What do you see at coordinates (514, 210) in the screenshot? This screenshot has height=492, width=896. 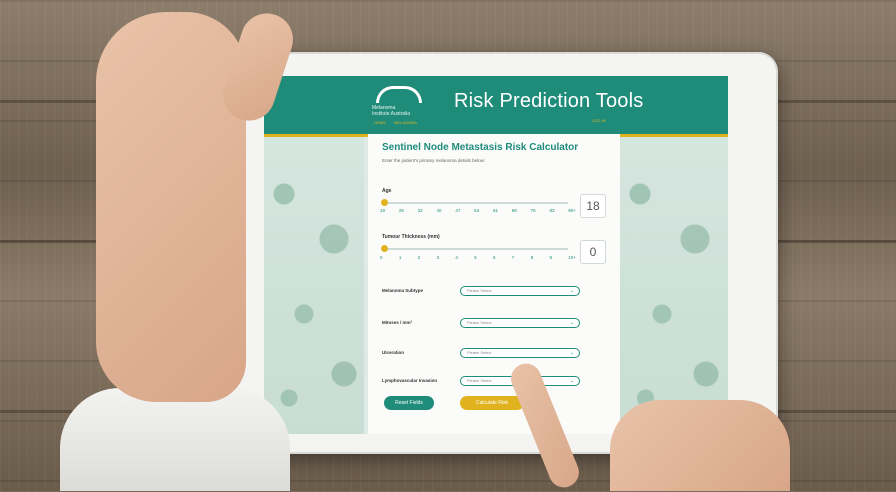 I see `age-tick-7: 68` at bounding box center [514, 210].